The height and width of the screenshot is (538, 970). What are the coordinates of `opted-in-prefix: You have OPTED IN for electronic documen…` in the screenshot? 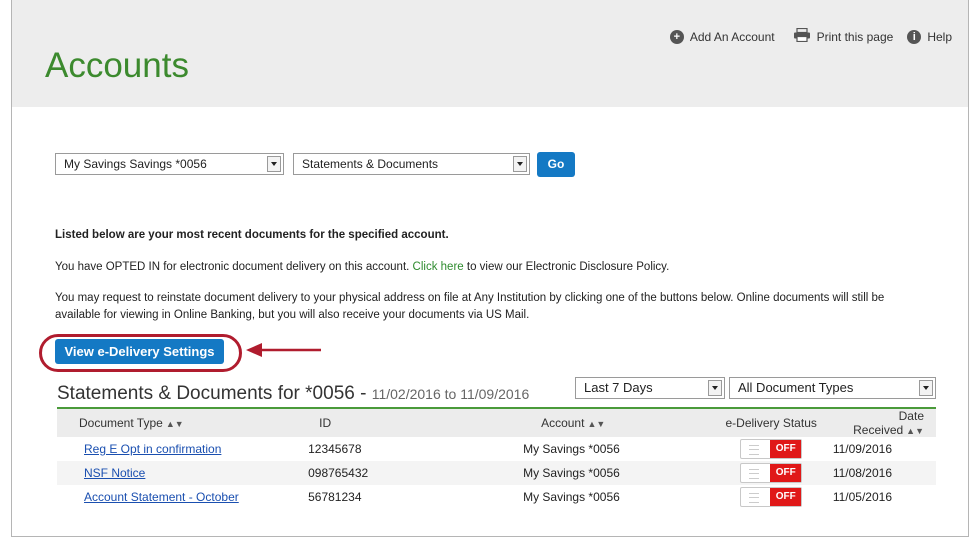 It's located at (234, 267).